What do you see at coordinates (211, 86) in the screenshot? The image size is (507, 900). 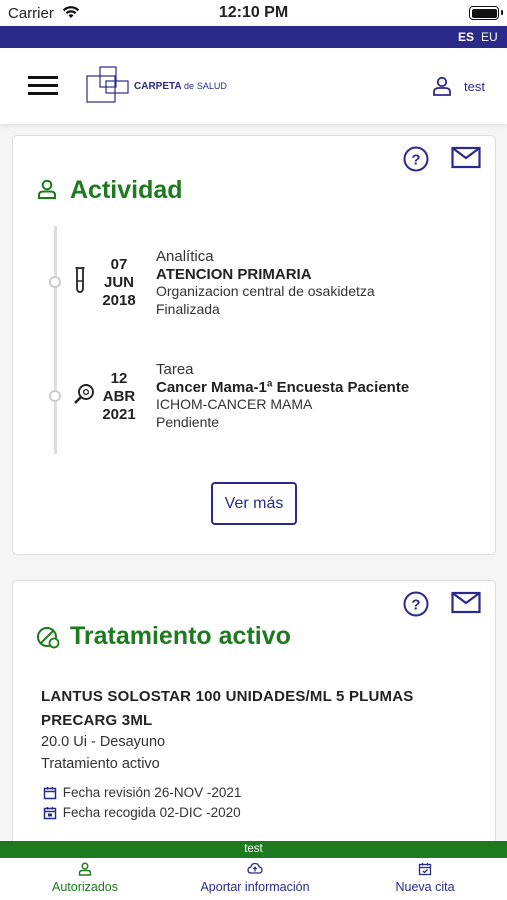 I see `logo-text-salud: SALUD` at bounding box center [211, 86].